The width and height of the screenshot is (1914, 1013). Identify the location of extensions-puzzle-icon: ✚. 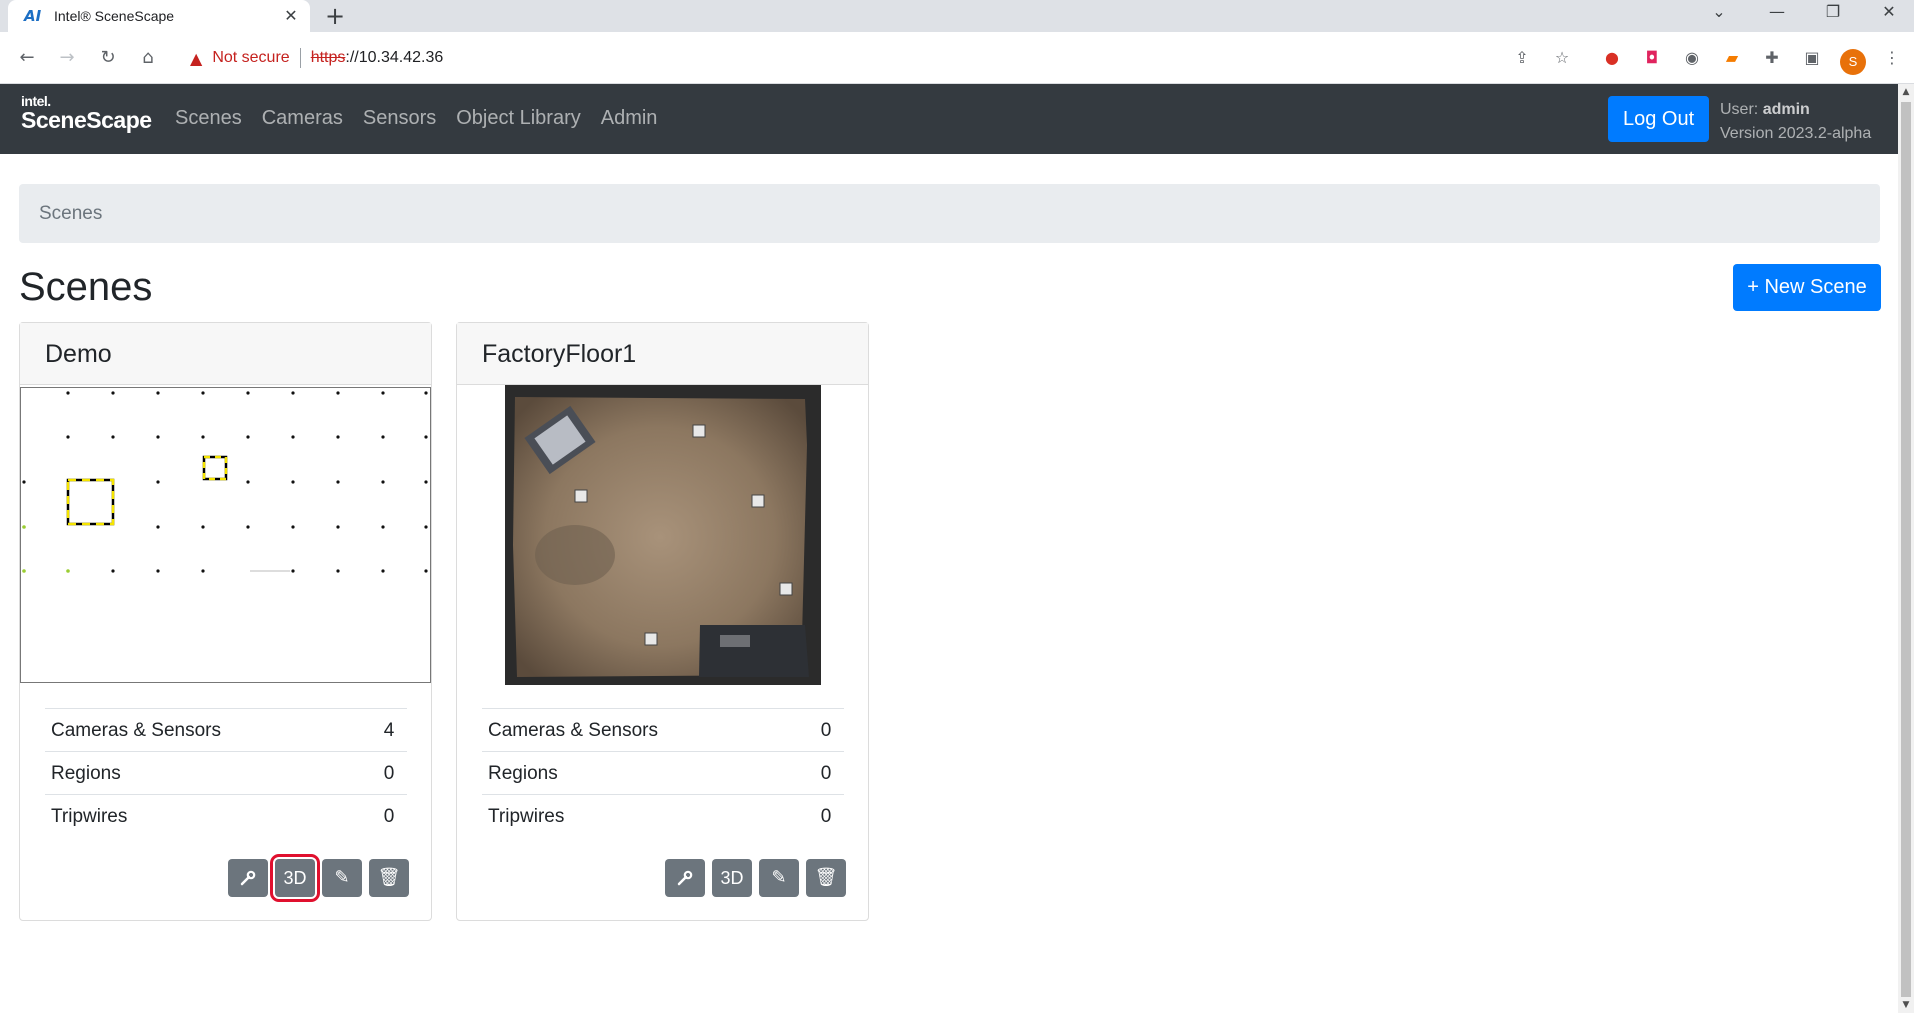
(1772, 58).